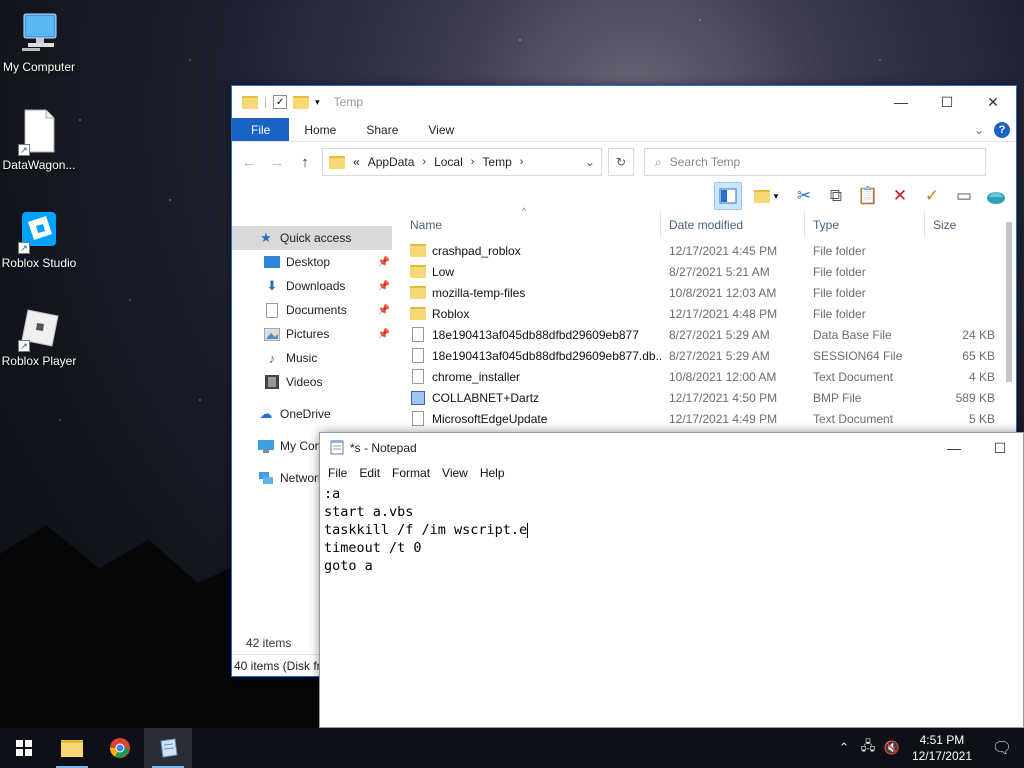 The height and width of the screenshot is (768, 1024). Describe the element at coordinates (320, 129) in the screenshot. I see `tab-home: Home` at that location.